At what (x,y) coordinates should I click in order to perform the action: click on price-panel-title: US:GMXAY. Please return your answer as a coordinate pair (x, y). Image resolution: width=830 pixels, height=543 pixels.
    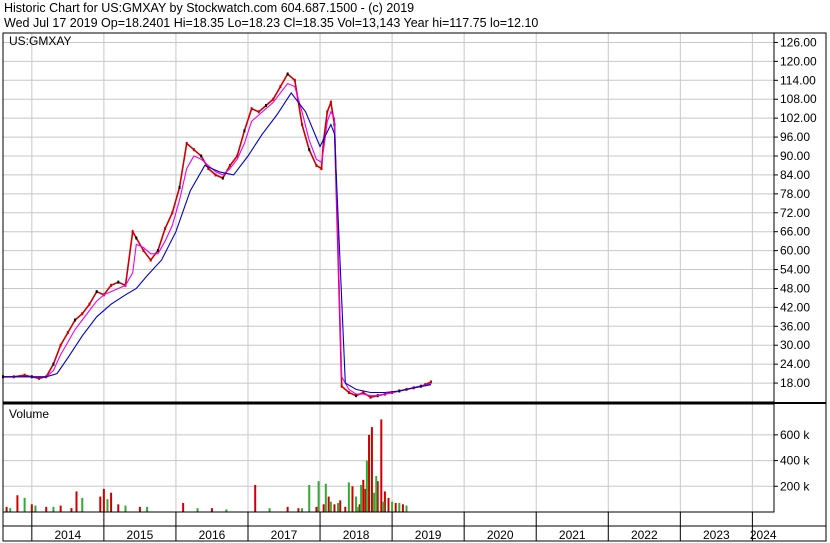
    Looking at the image, I should click on (40, 41).